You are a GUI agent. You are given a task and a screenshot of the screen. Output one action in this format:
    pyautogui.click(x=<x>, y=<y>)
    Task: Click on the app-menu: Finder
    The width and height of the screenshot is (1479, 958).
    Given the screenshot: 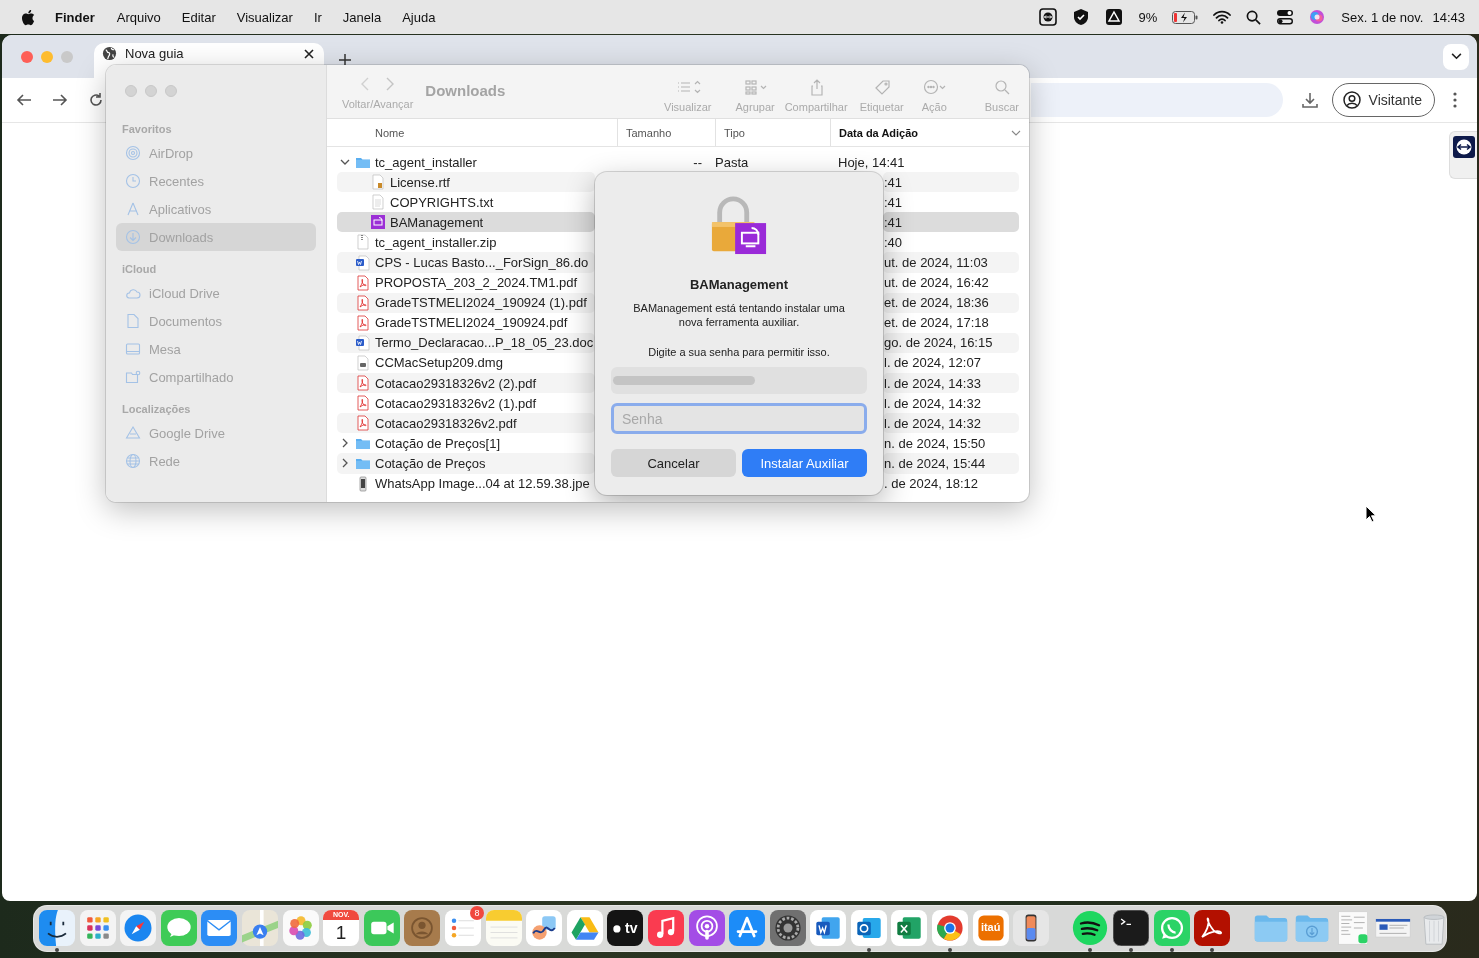 What is the action you would take?
    pyautogui.click(x=75, y=17)
    